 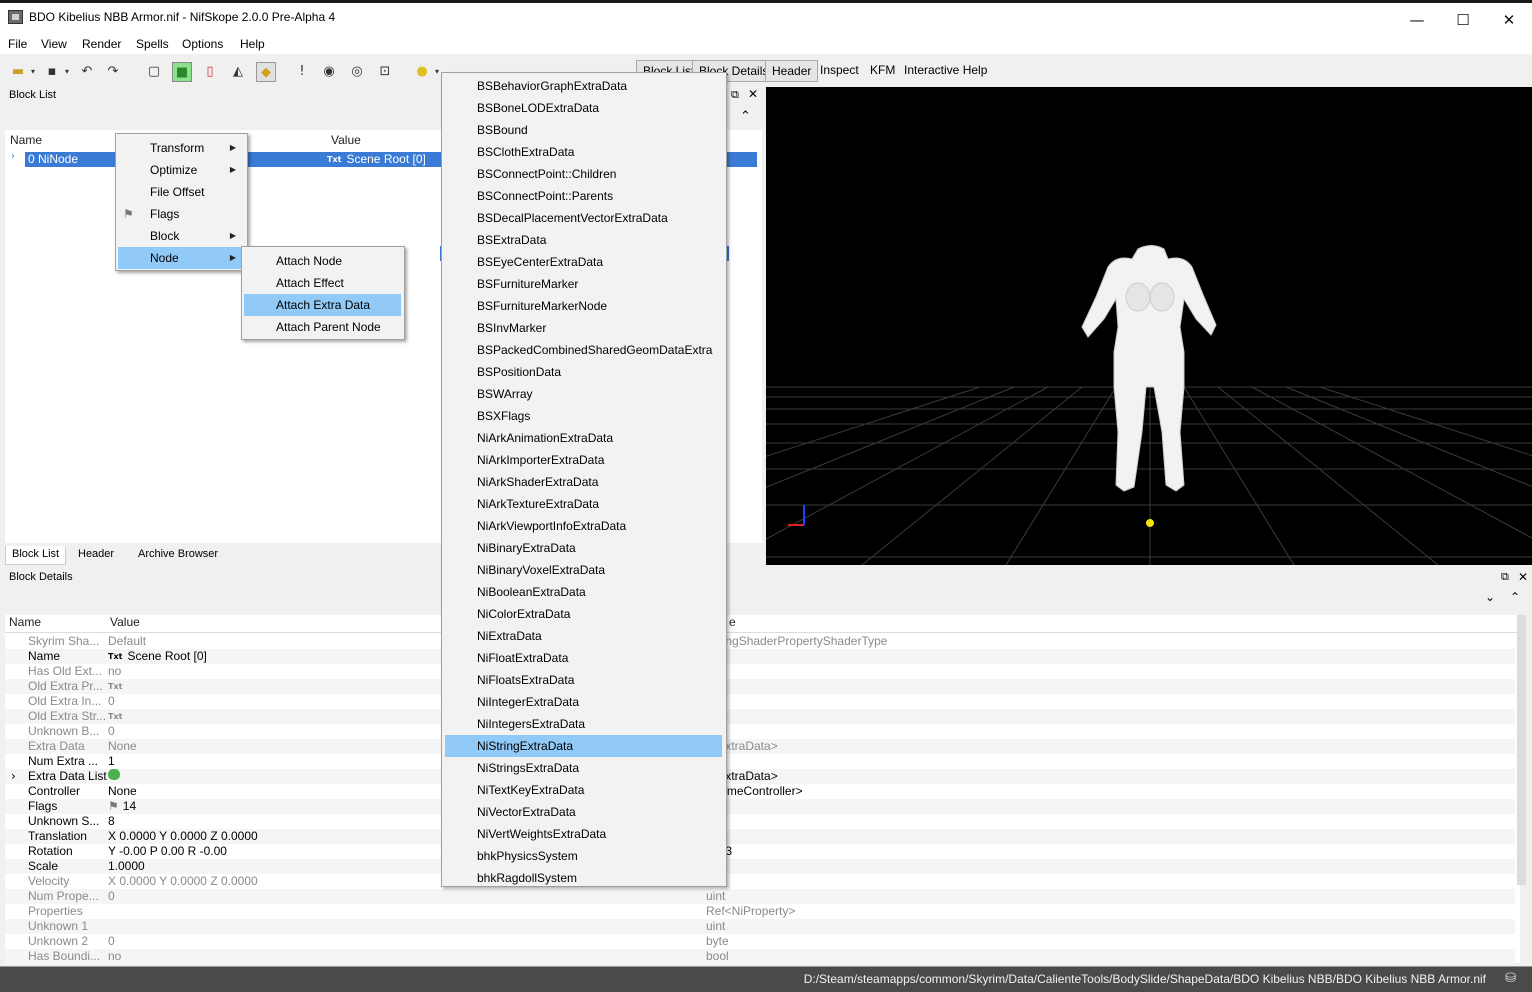 I want to click on table-row: Old Extra In... 0, so click(x=760, y=701).